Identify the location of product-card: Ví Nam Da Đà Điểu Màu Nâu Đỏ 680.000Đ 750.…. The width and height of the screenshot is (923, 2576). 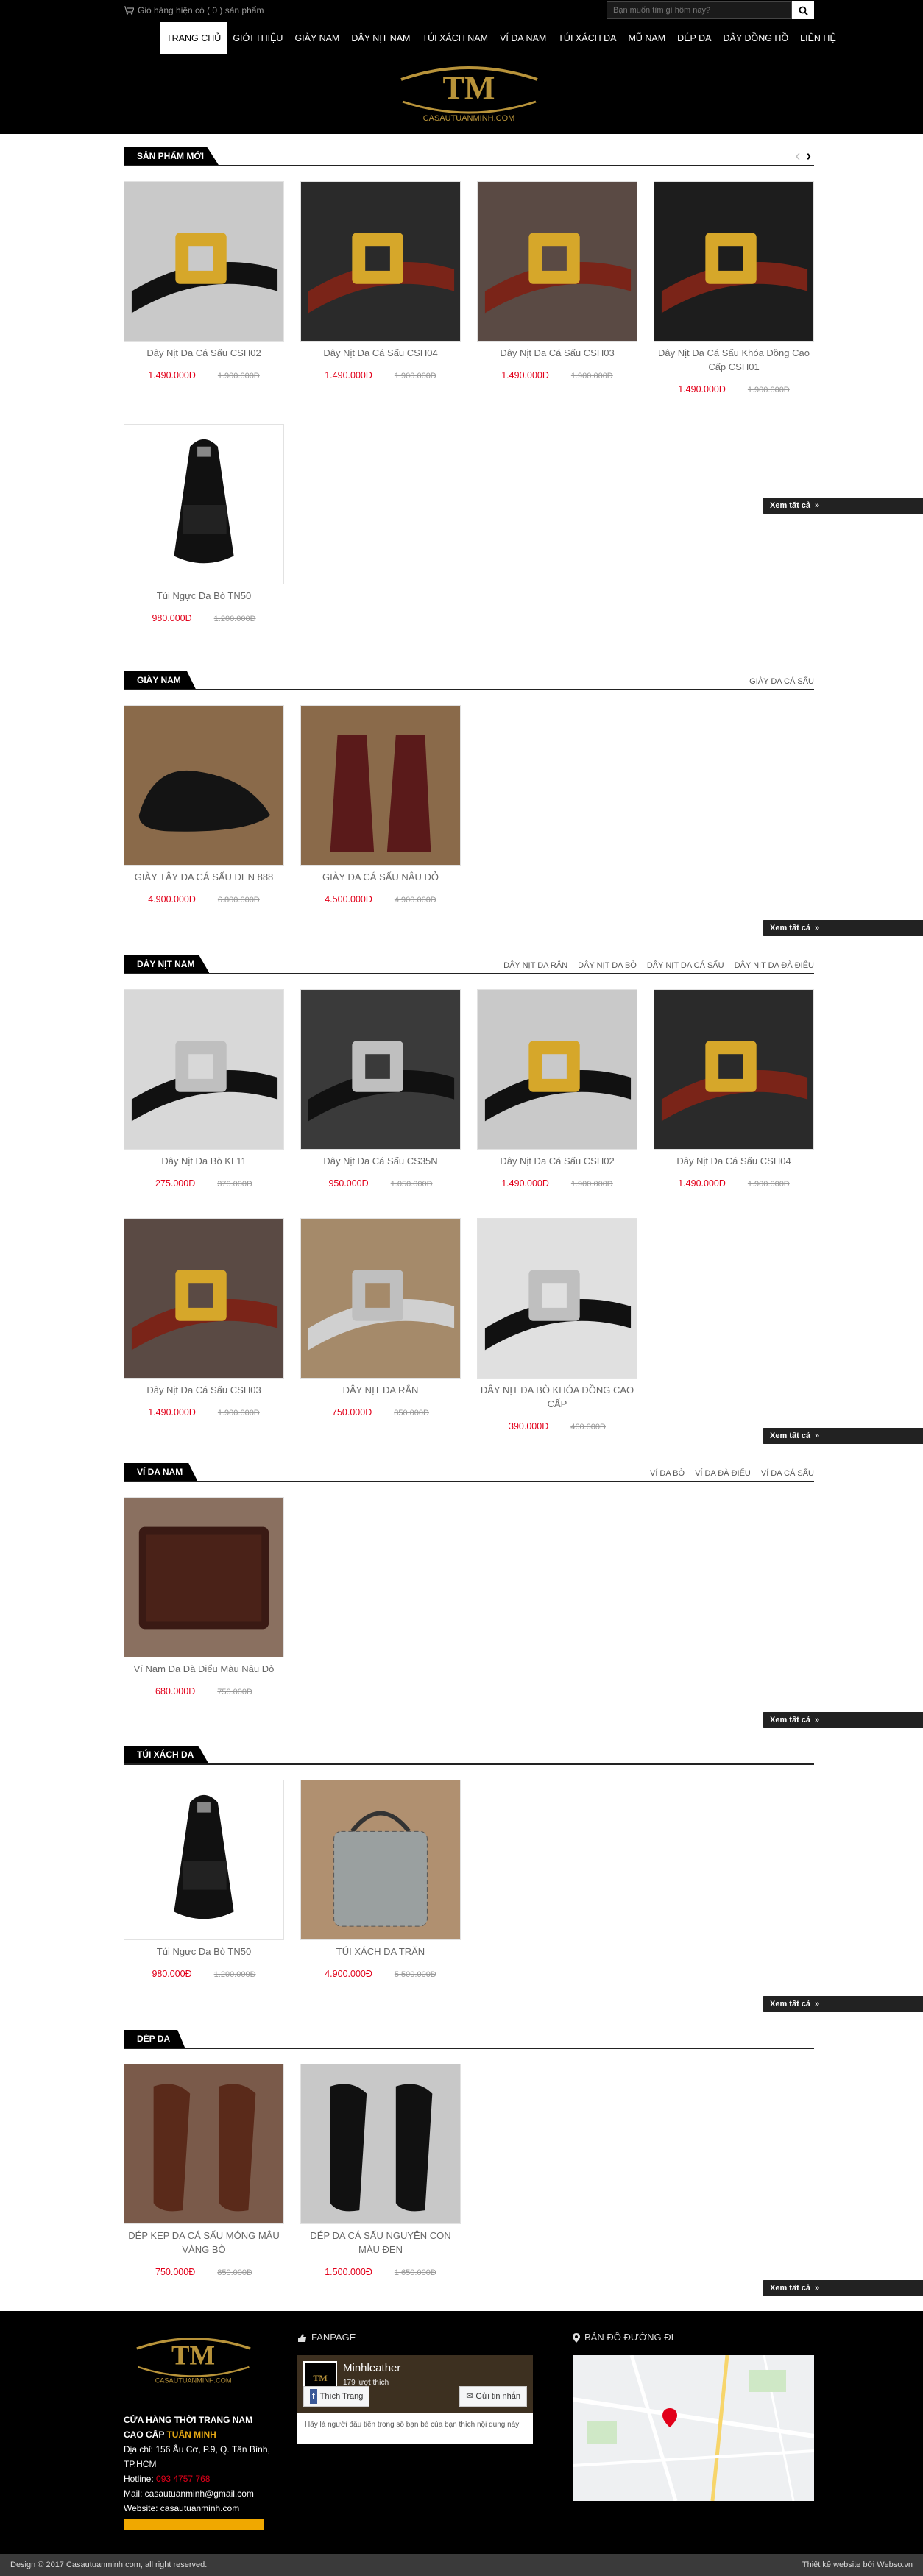
(204, 1596).